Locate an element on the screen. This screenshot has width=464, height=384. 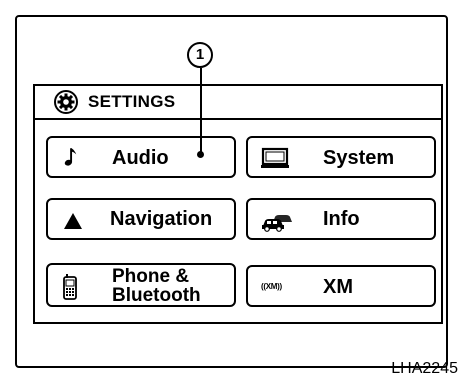
navigation-arrow-icon is located at coordinates (73, 221).